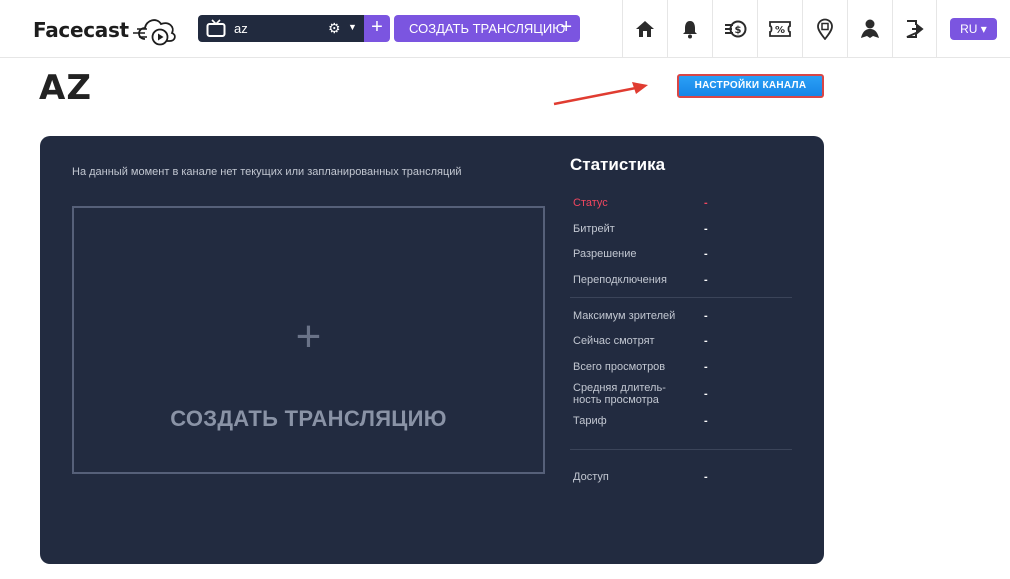  I want to click on top-bar: Facecast az ⚙ ▼ + СОЗДАТЬ ТРАНСЛЯЦИЮ + $, so click(505, 29).